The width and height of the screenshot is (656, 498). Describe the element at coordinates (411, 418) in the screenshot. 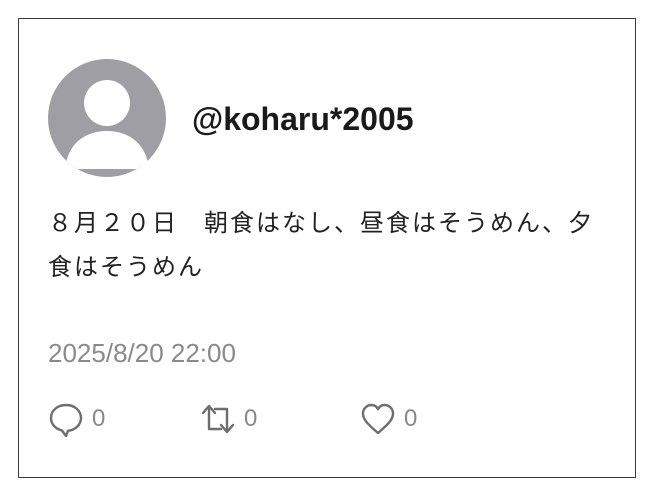

I see `like-count: 0` at that location.